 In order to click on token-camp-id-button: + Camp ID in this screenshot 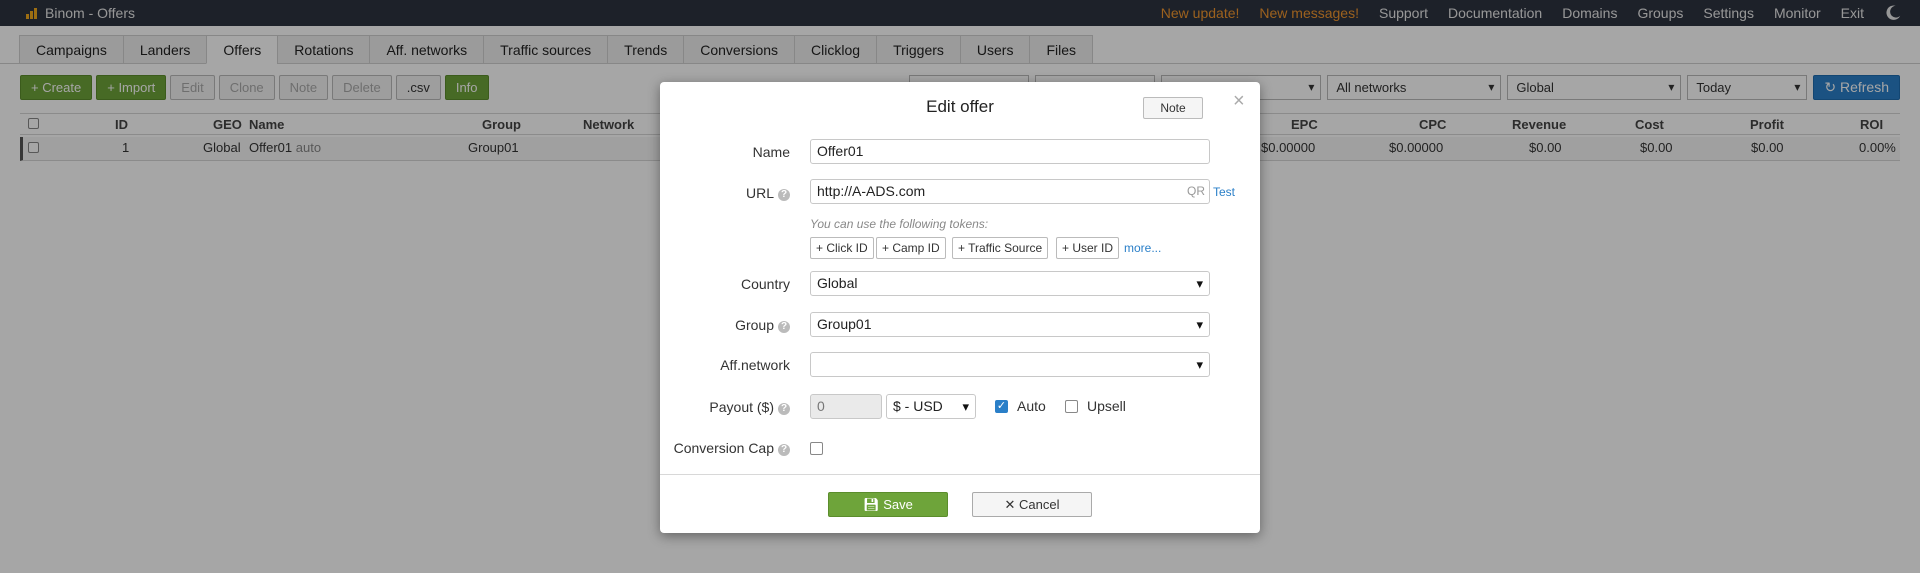, I will do `click(911, 248)`.